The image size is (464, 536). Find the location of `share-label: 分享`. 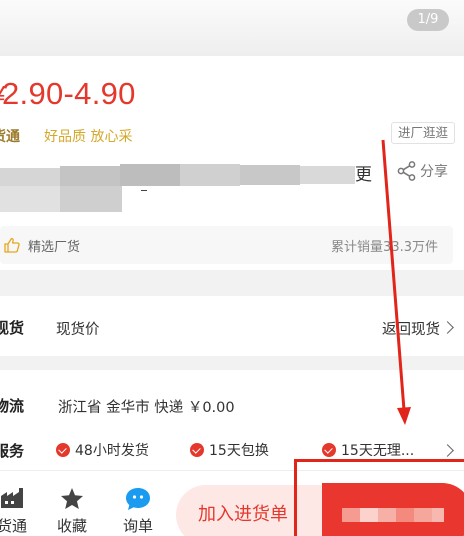

share-label: 分享 is located at coordinates (434, 172).